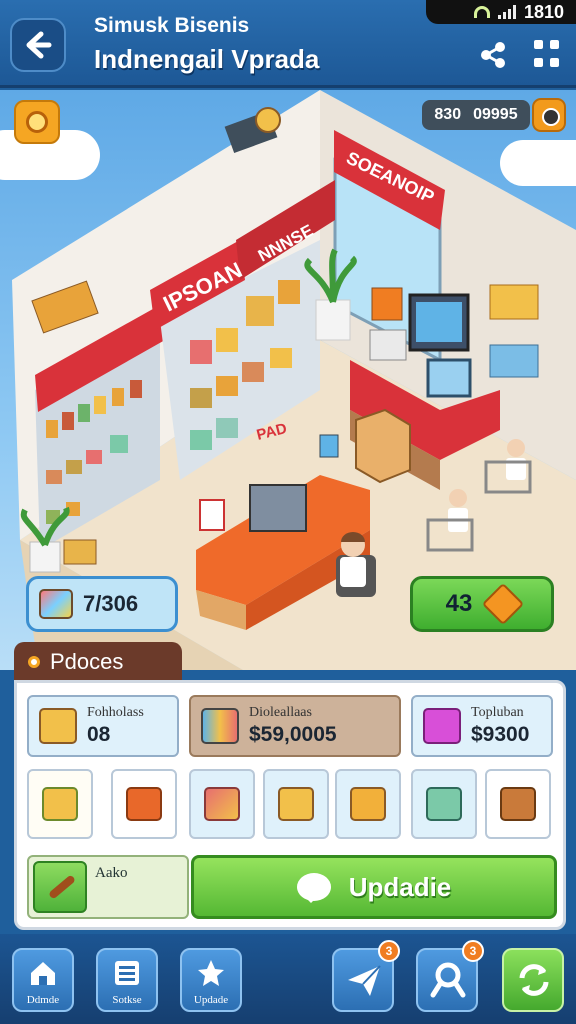 This screenshot has height=1024, width=576. I want to click on wrench-icon, so click(60, 887).